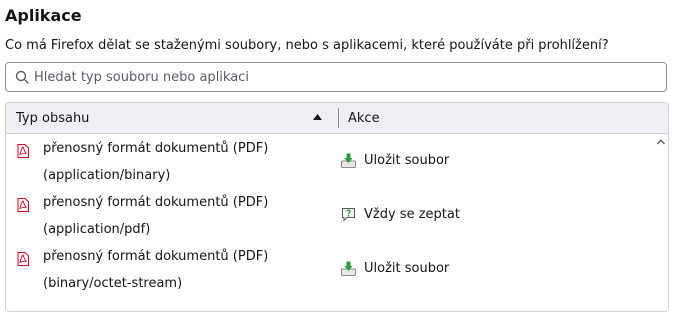  What do you see at coordinates (317, 117) in the screenshot?
I see `sort-ascending-icon` at bounding box center [317, 117].